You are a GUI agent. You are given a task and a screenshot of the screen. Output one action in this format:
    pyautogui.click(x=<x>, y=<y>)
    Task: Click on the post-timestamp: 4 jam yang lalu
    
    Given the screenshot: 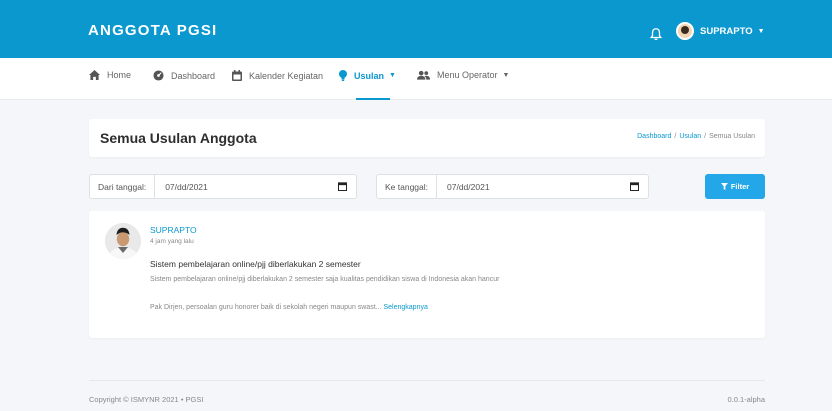 What is the action you would take?
    pyautogui.click(x=172, y=241)
    